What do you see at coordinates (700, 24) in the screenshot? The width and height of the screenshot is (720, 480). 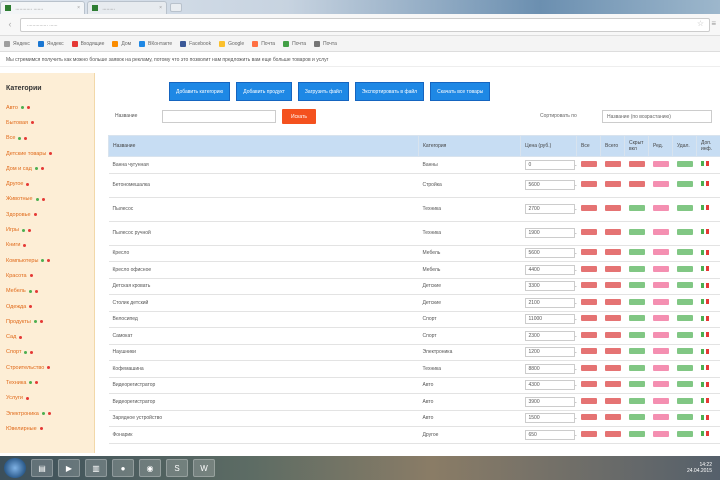 I see `bookmark-star-icon: ☆` at bounding box center [700, 24].